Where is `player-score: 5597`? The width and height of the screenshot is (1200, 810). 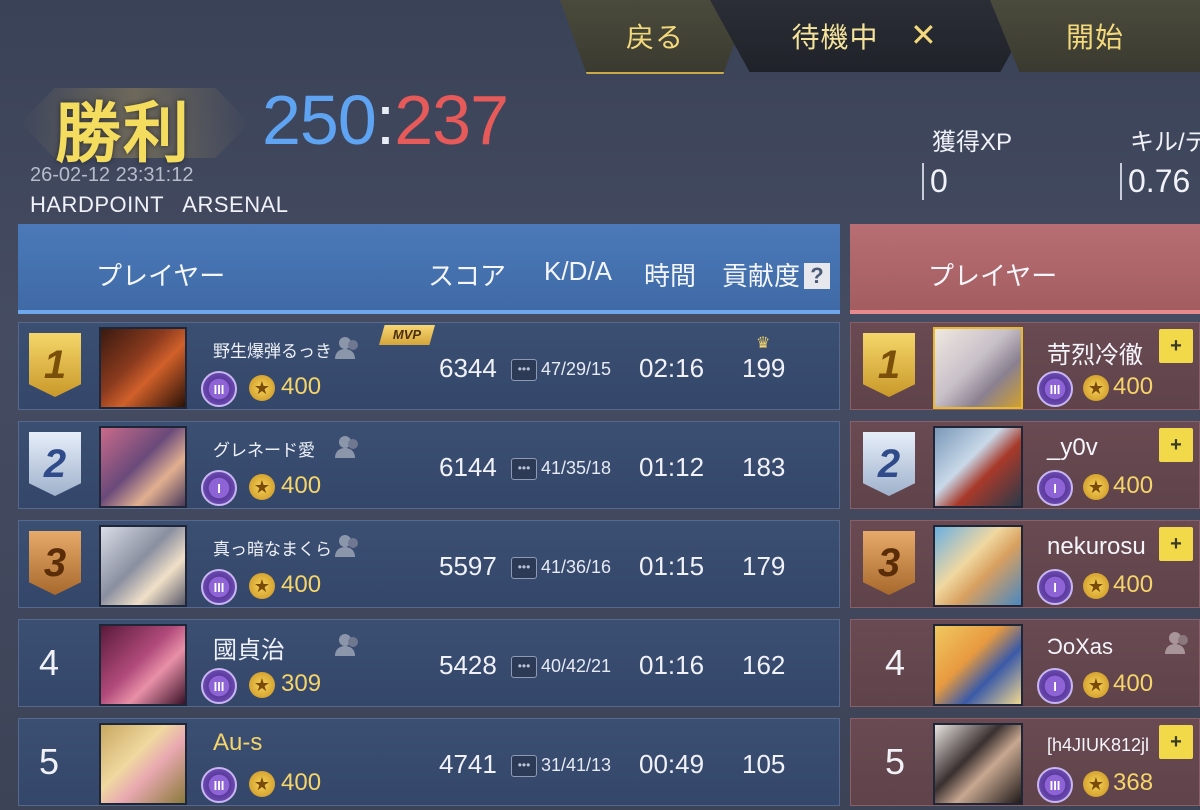 player-score: 5597 is located at coordinates (468, 566).